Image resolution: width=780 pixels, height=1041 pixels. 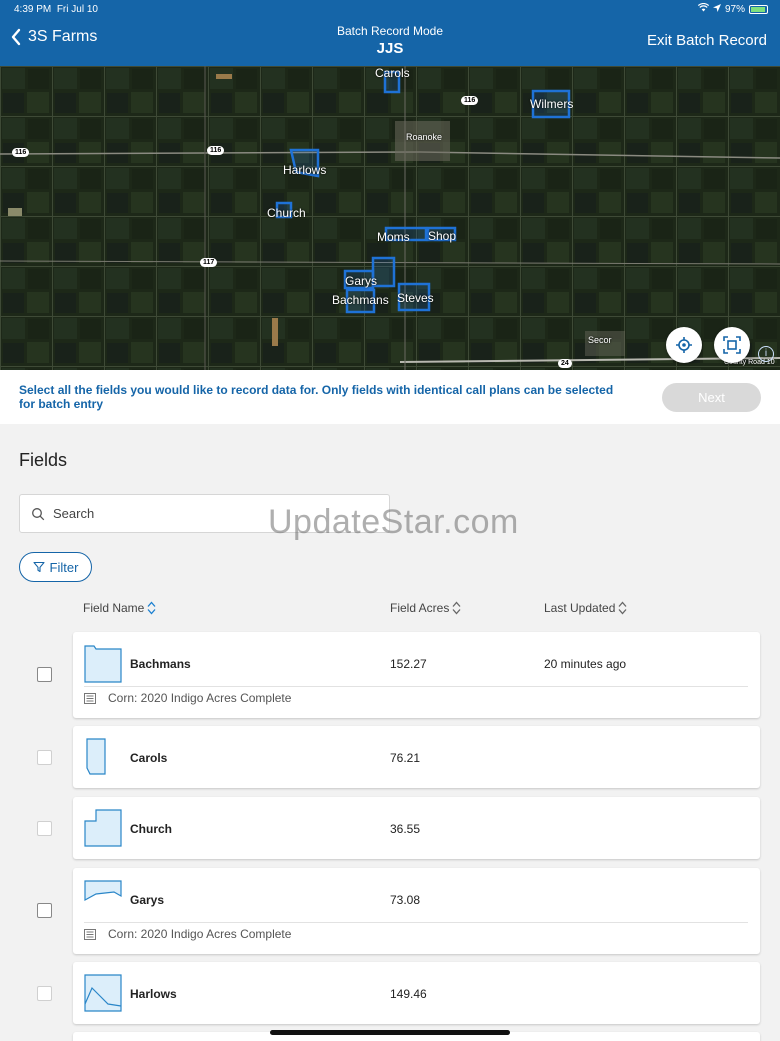 I want to click on fit-extent-icon, so click(x=732, y=345).